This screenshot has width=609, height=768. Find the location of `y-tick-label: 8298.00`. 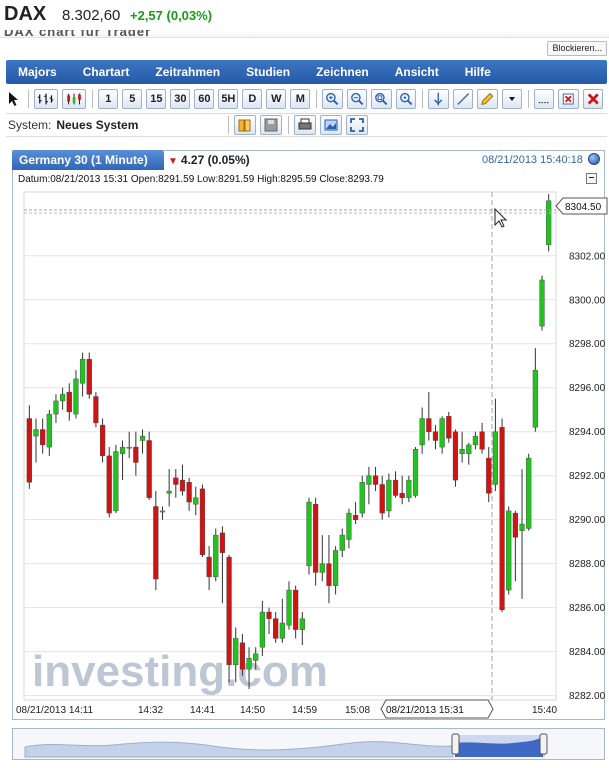

y-tick-label: 8298.00 is located at coordinates (587, 344).